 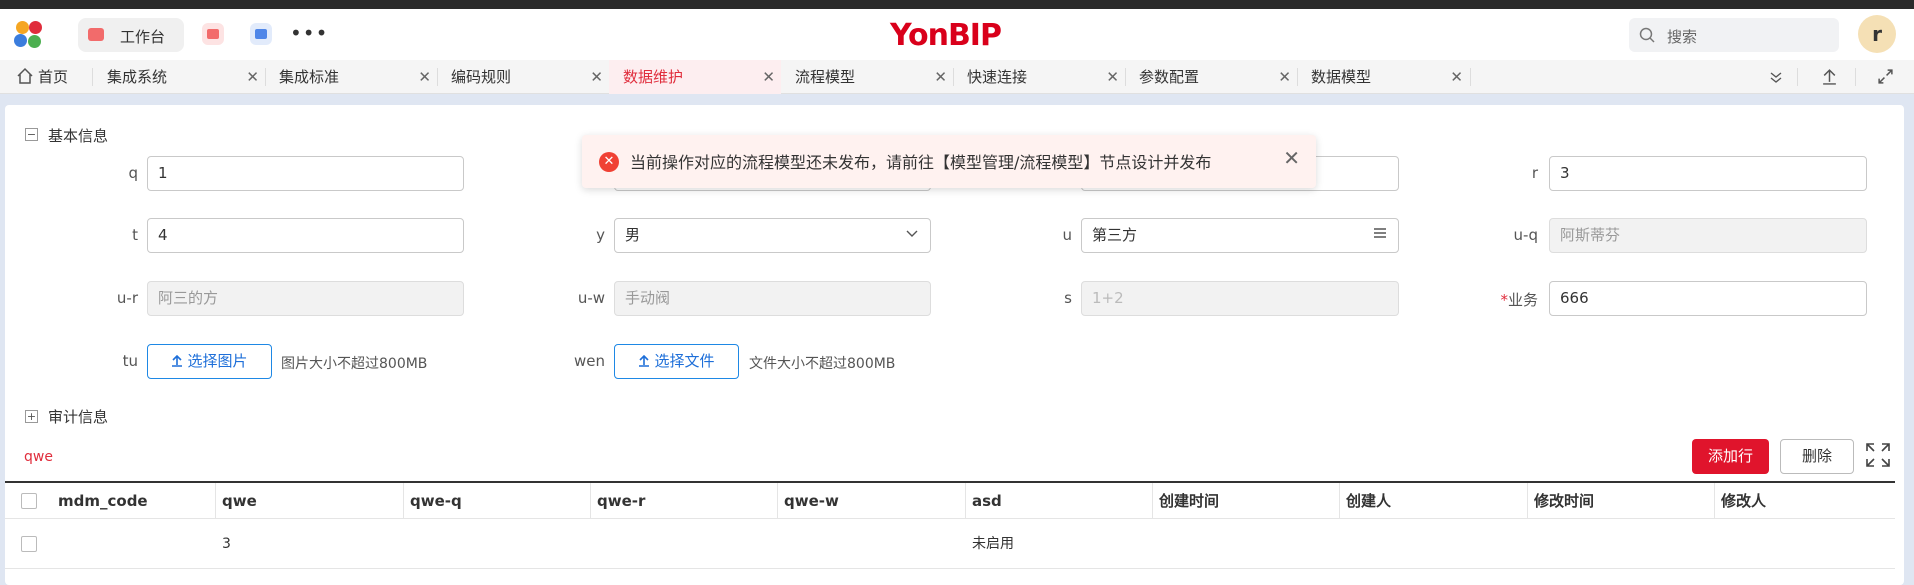 What do you see at coordinates (684, 501) in the screenshot?
I see `column-header: qwe-r` at bounding box center [684, 501].